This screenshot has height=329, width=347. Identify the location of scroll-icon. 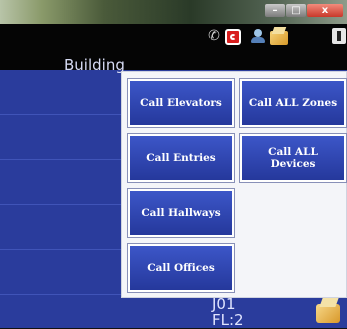
(339, 36).